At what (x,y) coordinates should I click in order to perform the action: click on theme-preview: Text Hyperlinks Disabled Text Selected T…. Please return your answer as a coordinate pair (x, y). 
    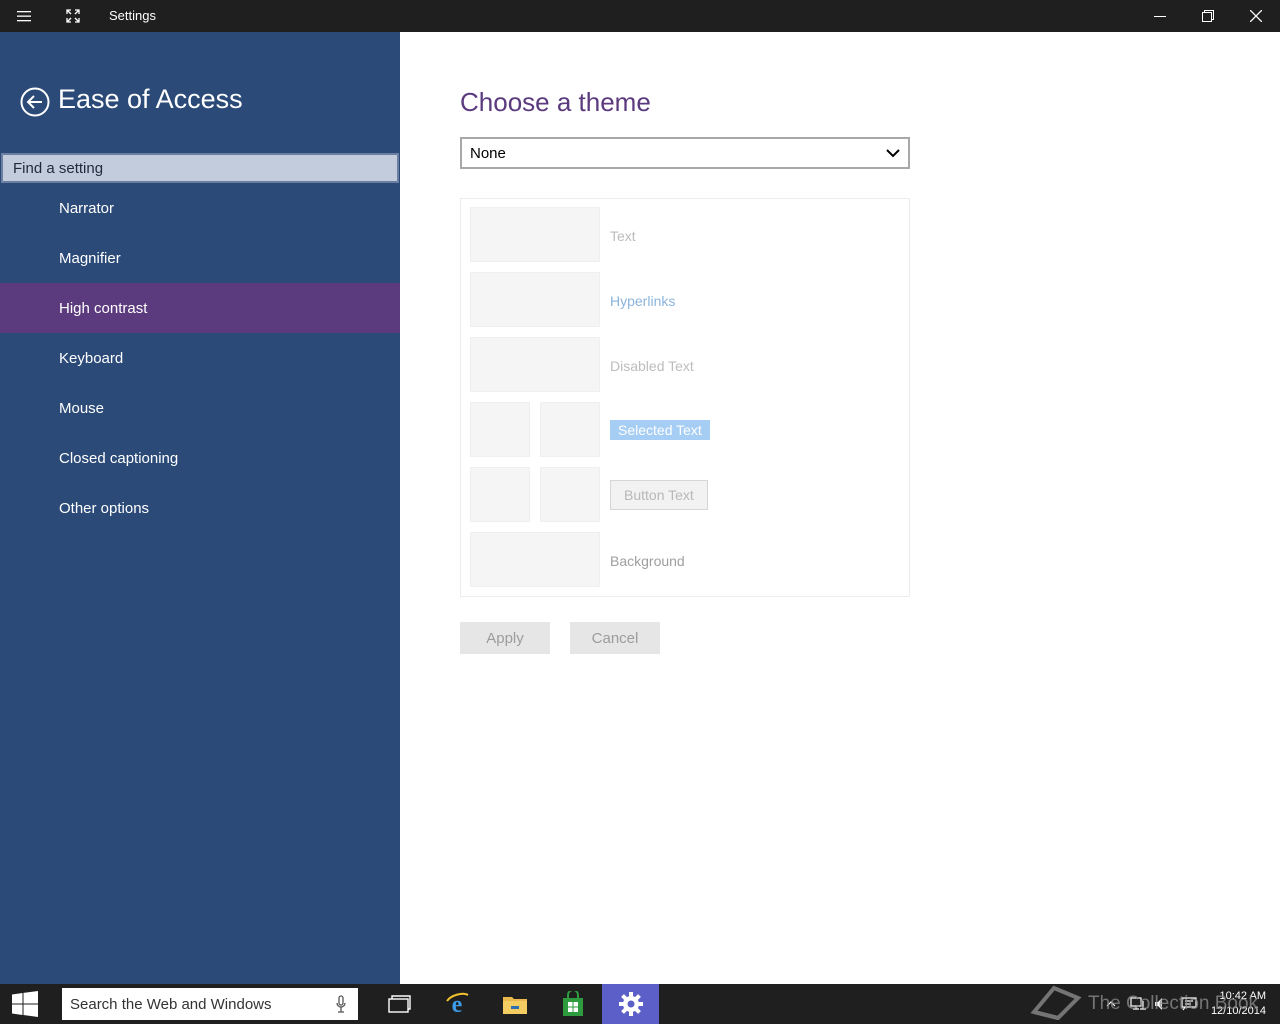
    Looking at the image, I should click on (685, 397).